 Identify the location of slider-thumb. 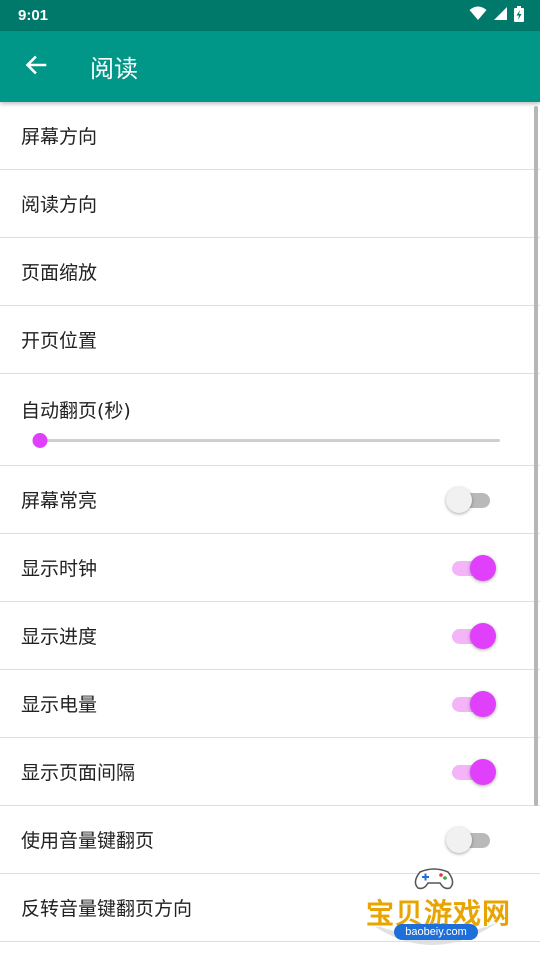
(40, 440).